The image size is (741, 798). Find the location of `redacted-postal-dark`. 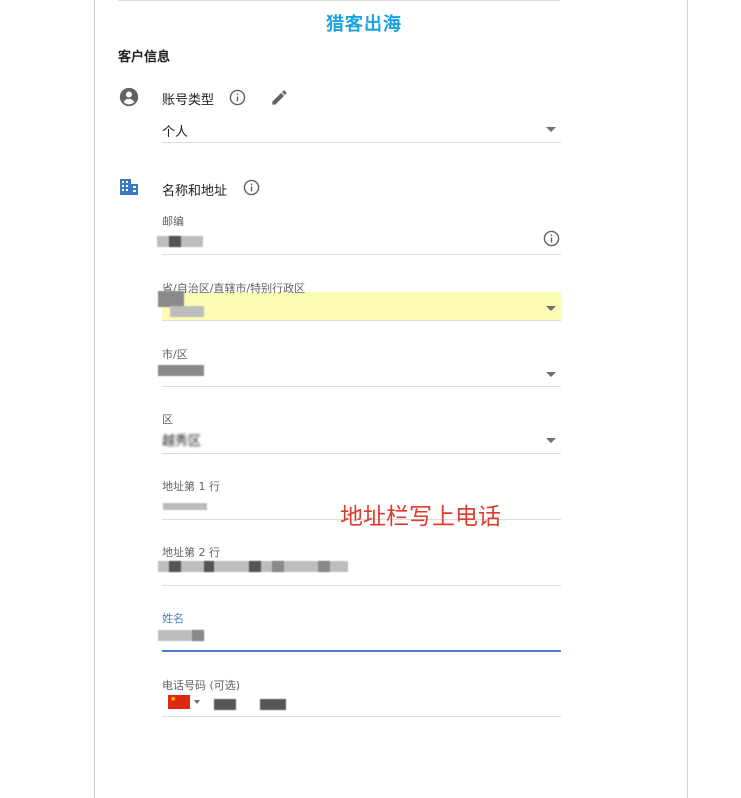

redacted-postal-dark is located at coordinates (175, 241).